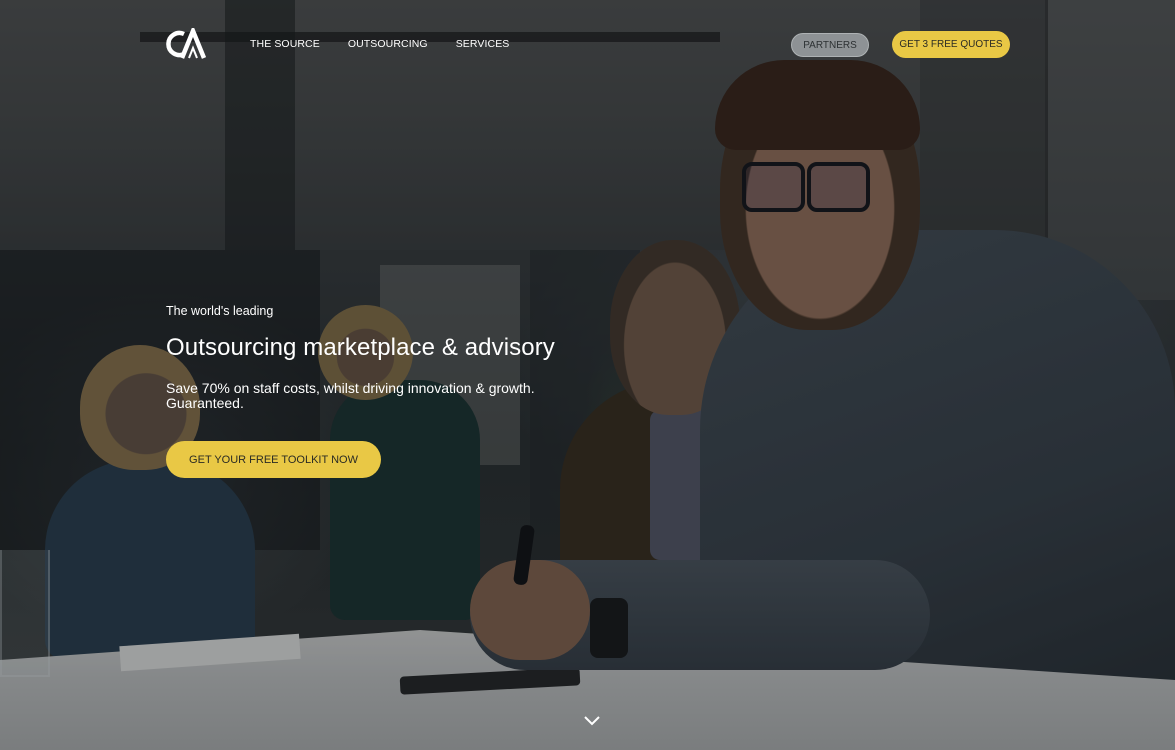 This screenshot has width=1175, height=750. I want to click on main-nav: THE SOURCE OUTSOURCING SERVICES, so click(393, 44).